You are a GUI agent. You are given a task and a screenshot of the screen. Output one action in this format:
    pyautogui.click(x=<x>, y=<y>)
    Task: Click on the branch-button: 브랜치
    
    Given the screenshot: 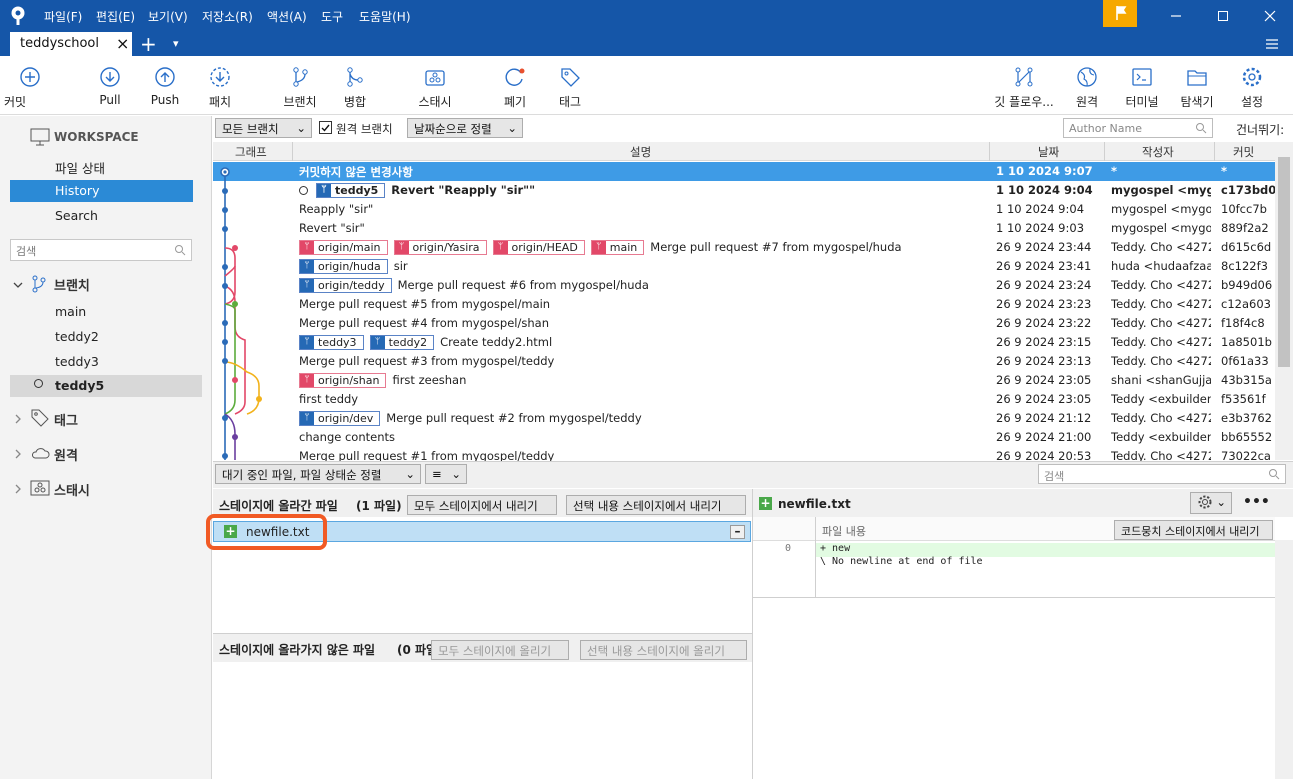 What is the action you would take?
    pyautogui.click(x=300, y=85)
    